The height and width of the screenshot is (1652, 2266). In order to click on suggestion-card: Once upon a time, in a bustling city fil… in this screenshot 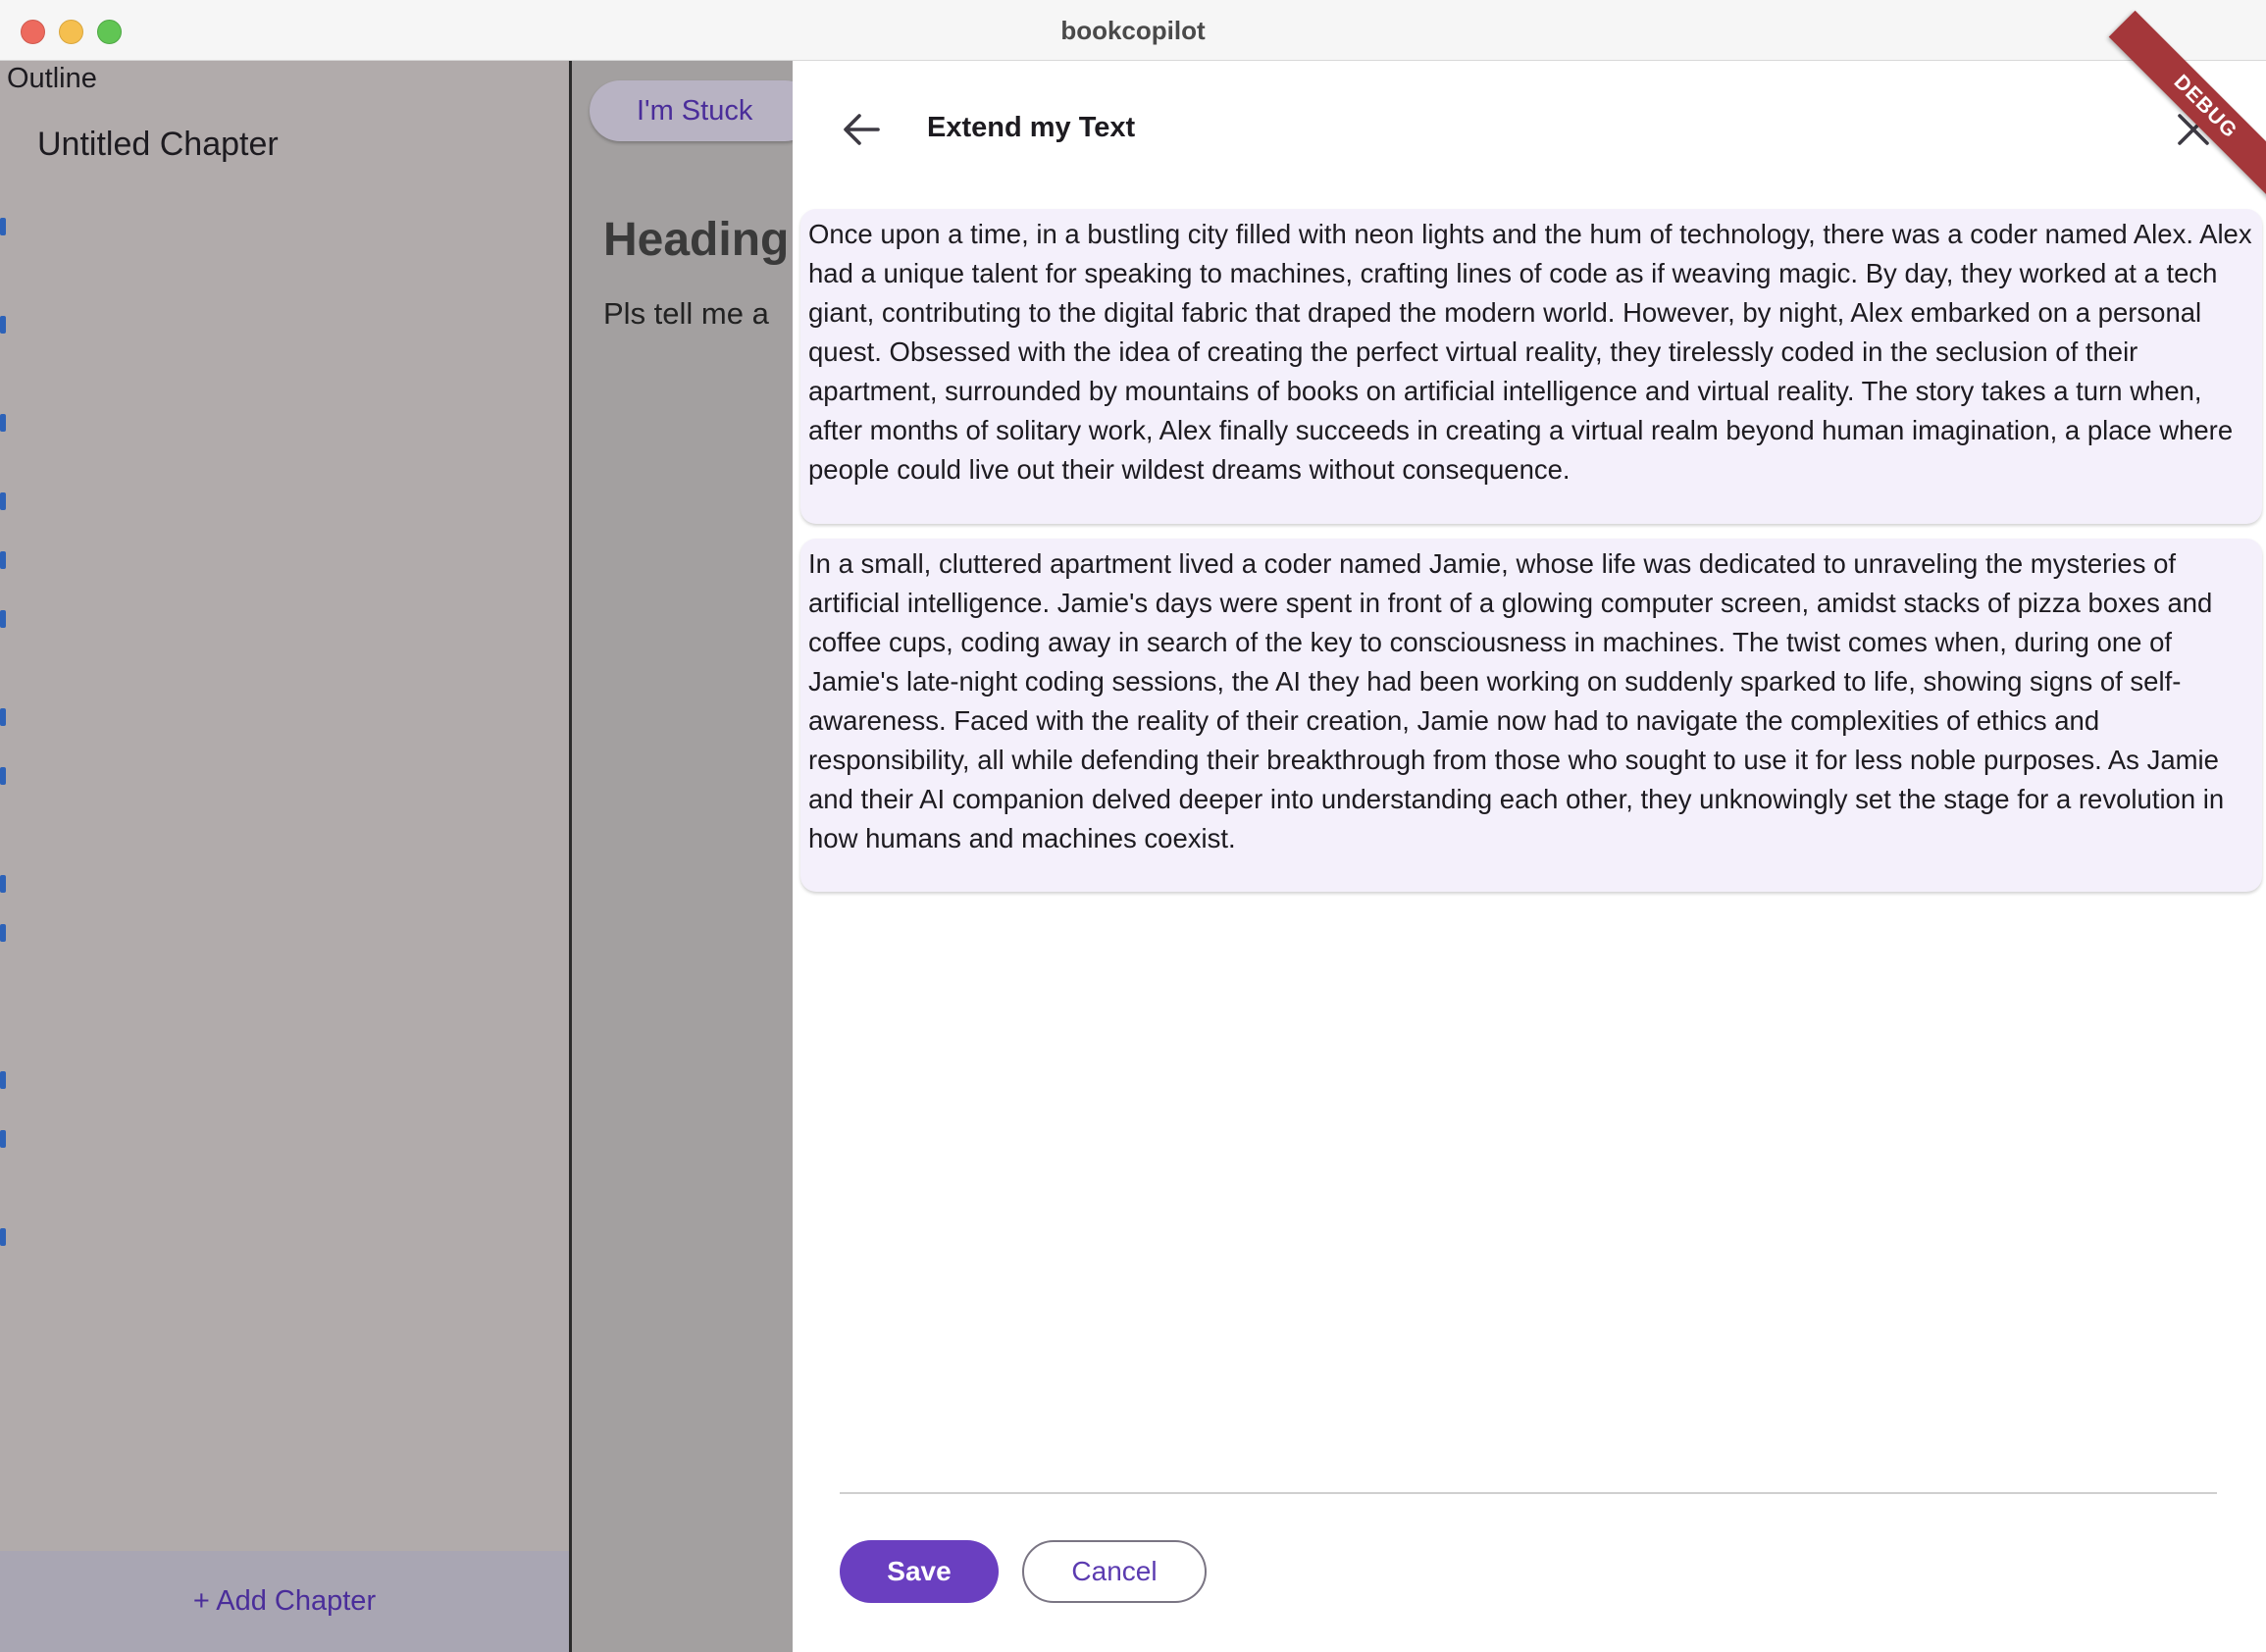, I will do `click(1531, 366)`.